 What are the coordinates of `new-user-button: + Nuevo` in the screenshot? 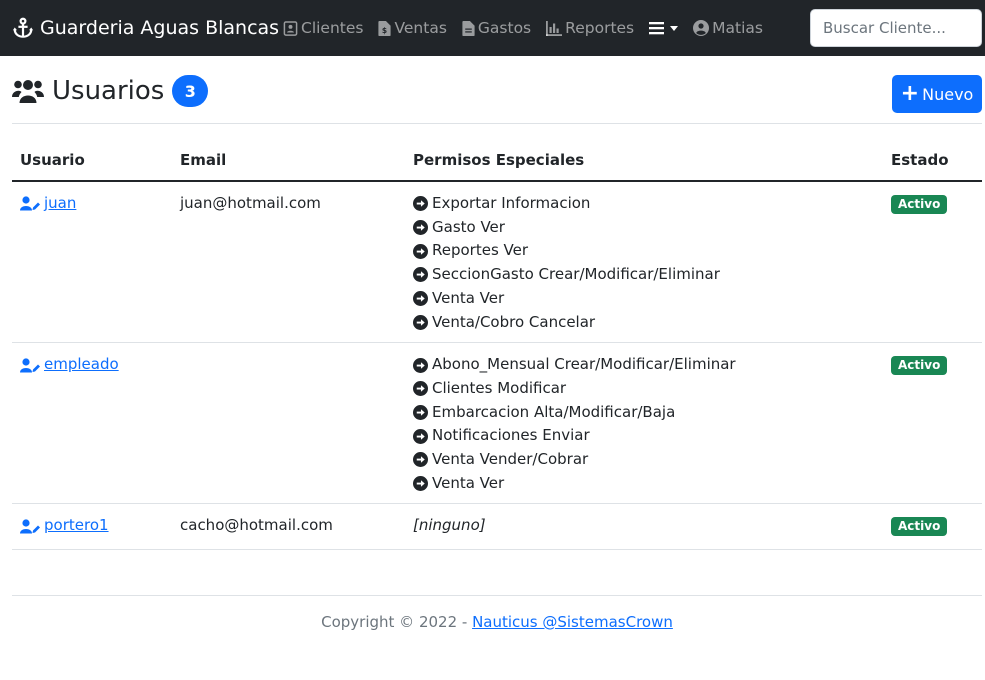 It's located at (937, 94).